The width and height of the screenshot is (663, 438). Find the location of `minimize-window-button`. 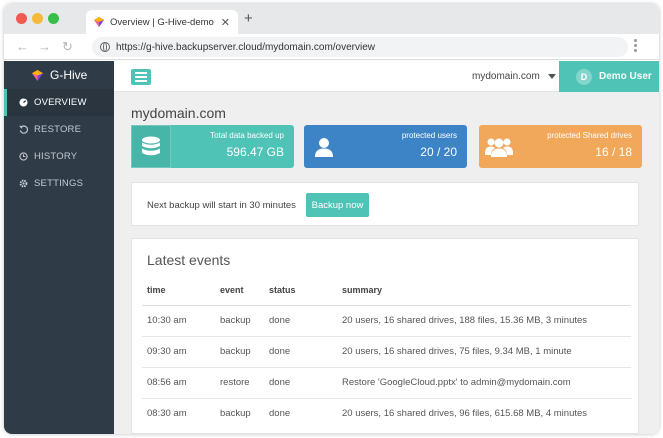

minimize-window-button is located at coordinates (37, 18).